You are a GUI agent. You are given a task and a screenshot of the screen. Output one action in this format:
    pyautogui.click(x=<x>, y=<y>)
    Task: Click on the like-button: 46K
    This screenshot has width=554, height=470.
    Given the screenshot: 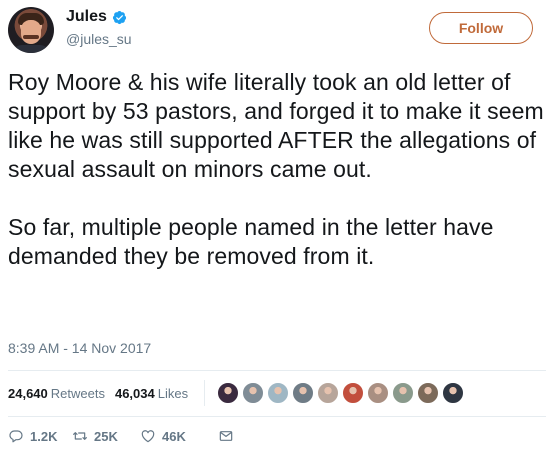 What is the action you would take?
    pyautogui.click(x=179, y=436)
    